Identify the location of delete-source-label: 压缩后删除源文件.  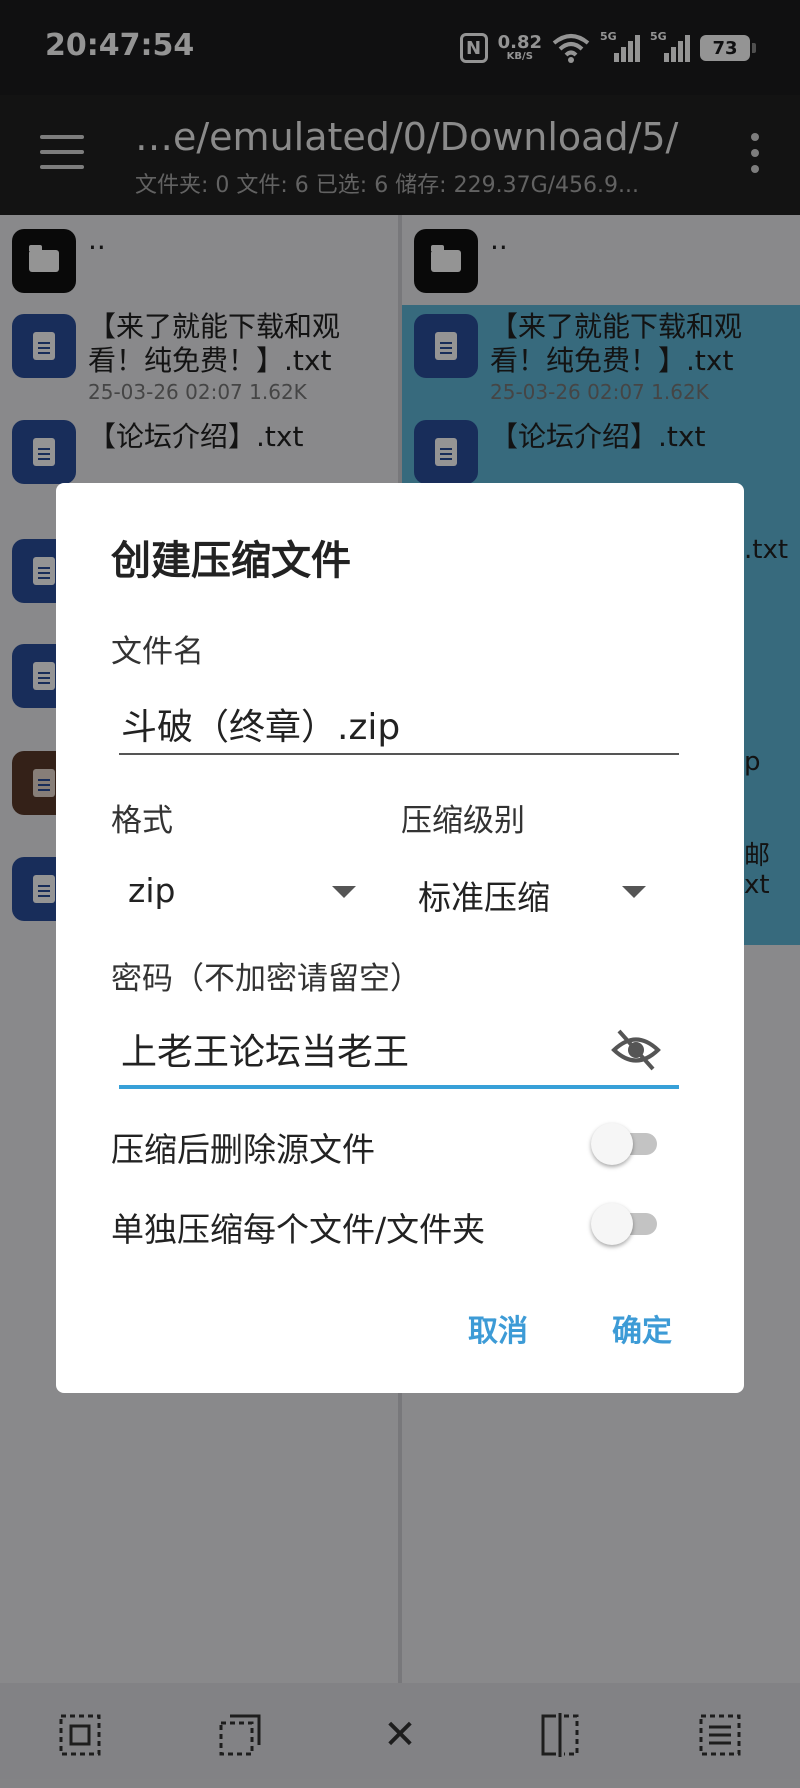
(243, 1149).